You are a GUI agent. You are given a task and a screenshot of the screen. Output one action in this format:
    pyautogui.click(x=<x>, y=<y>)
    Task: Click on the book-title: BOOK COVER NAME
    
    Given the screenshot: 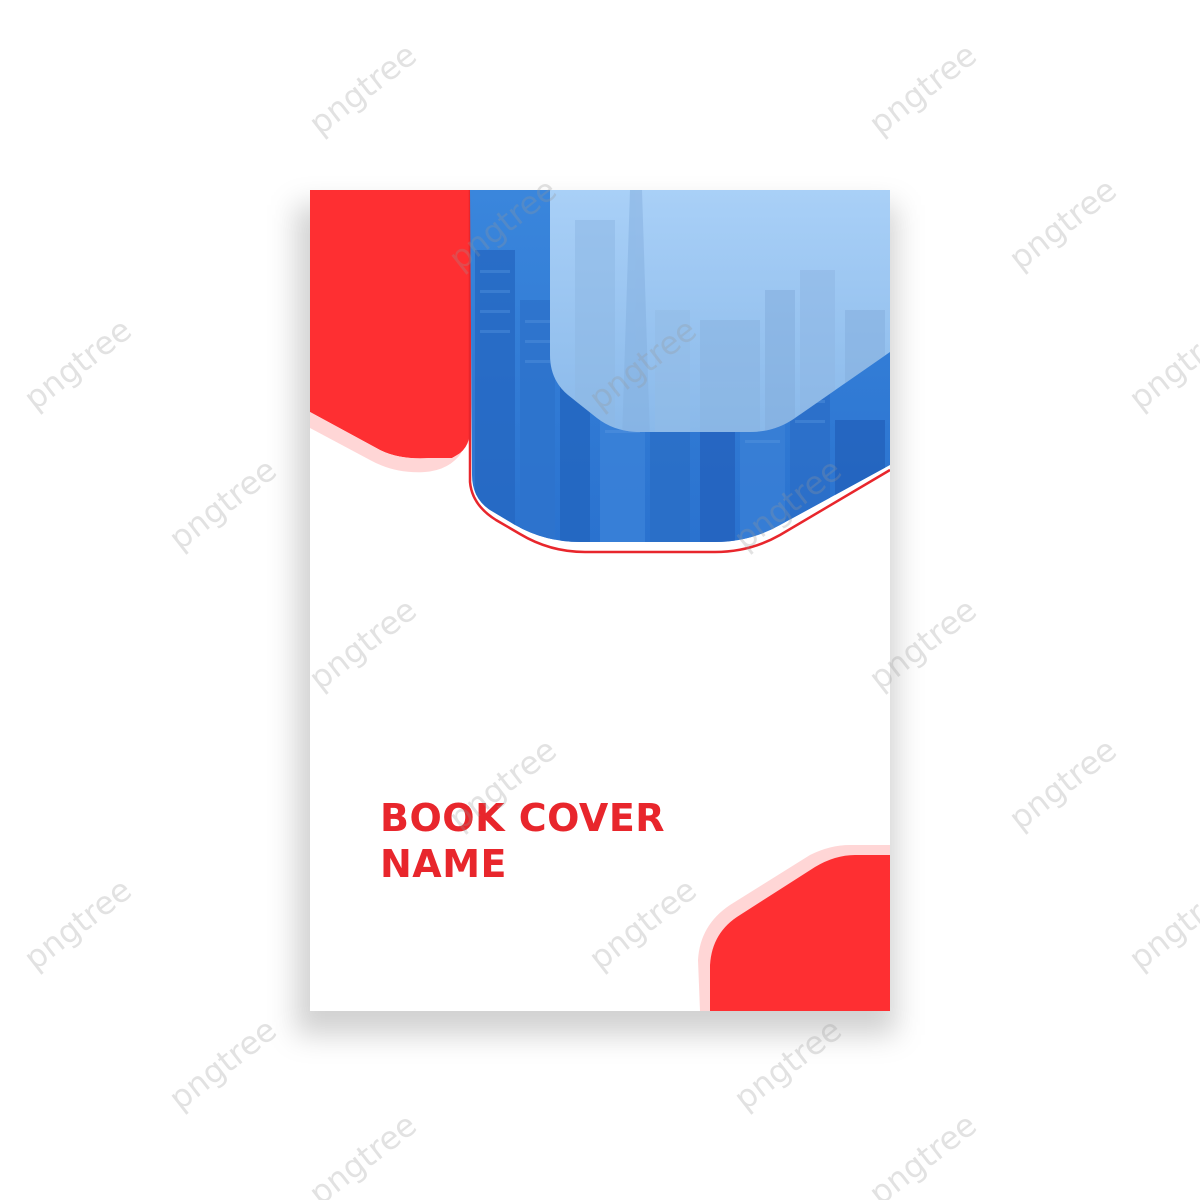 What is the action you would take?
    pyautogui.click(x=522, y=841)
    